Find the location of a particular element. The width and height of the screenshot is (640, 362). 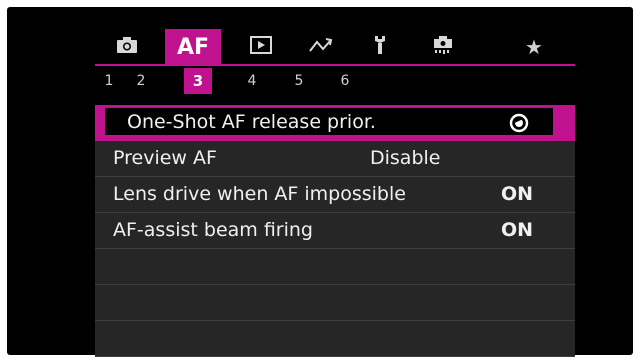

menu-item-label: AF-assist beam firing is located at coordinates (213, 230).